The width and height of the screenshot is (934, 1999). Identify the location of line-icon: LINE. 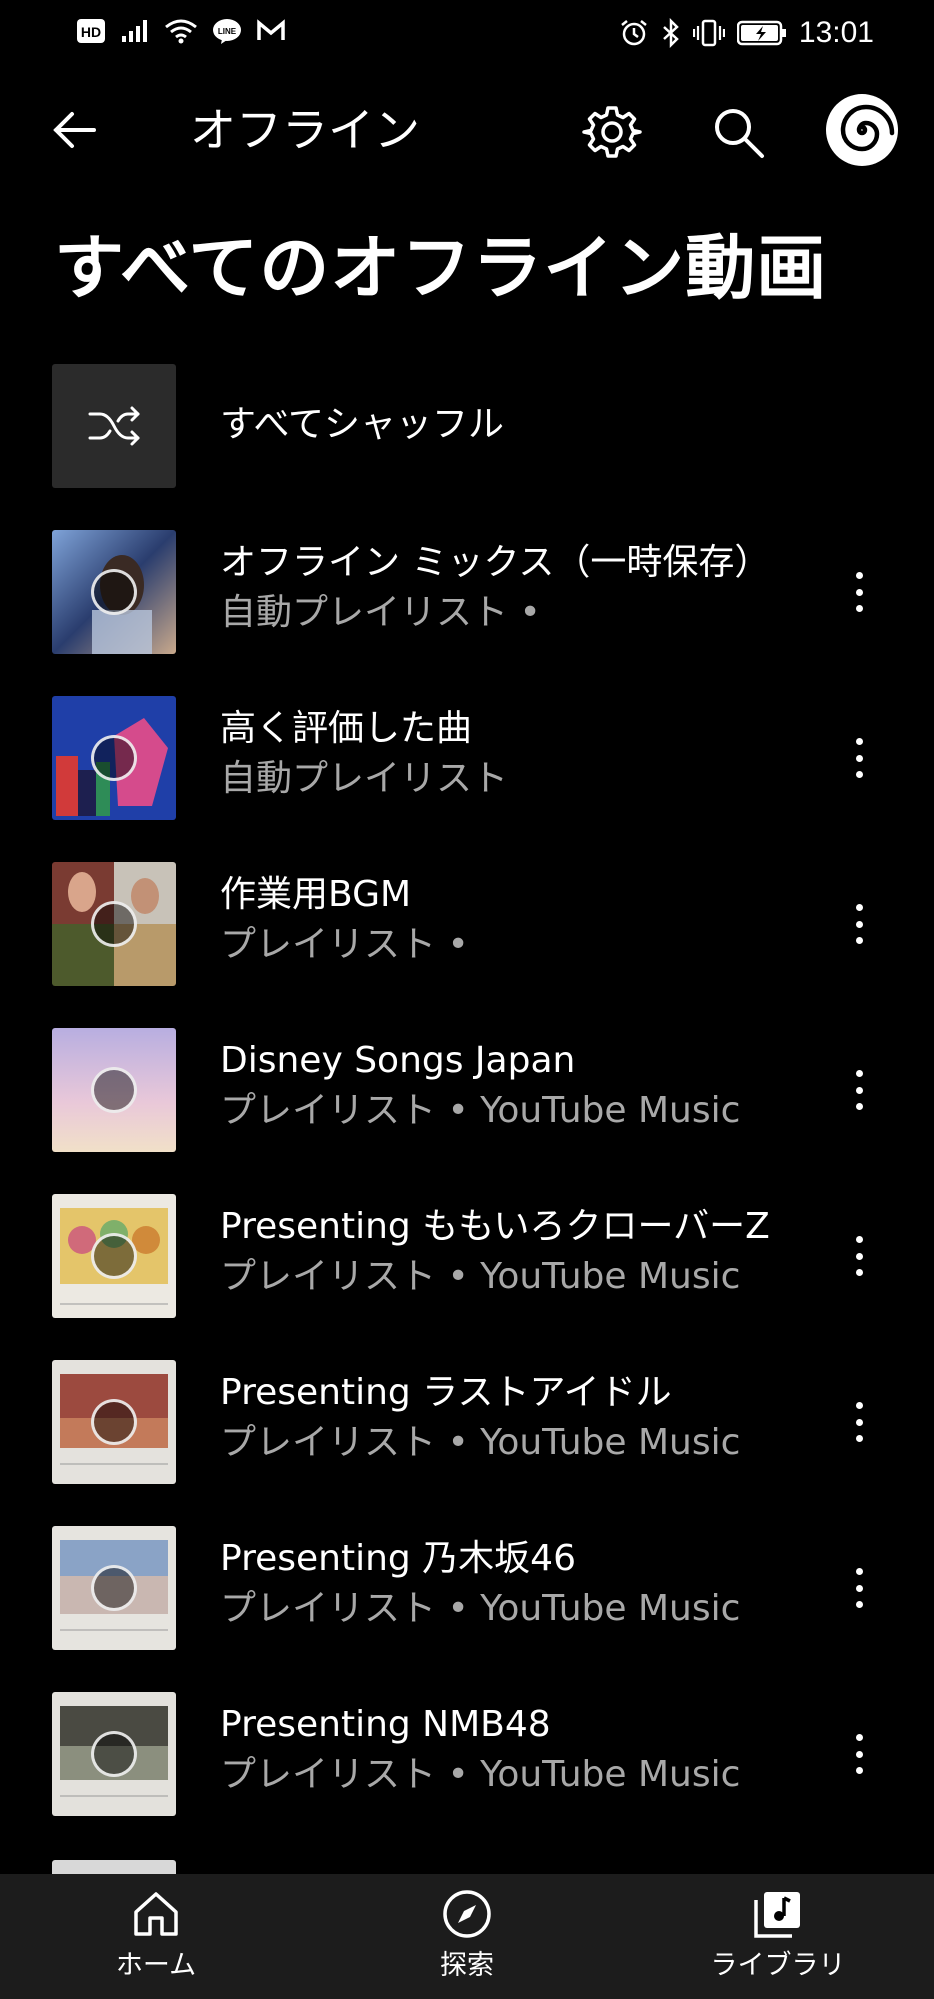
(227, 31).